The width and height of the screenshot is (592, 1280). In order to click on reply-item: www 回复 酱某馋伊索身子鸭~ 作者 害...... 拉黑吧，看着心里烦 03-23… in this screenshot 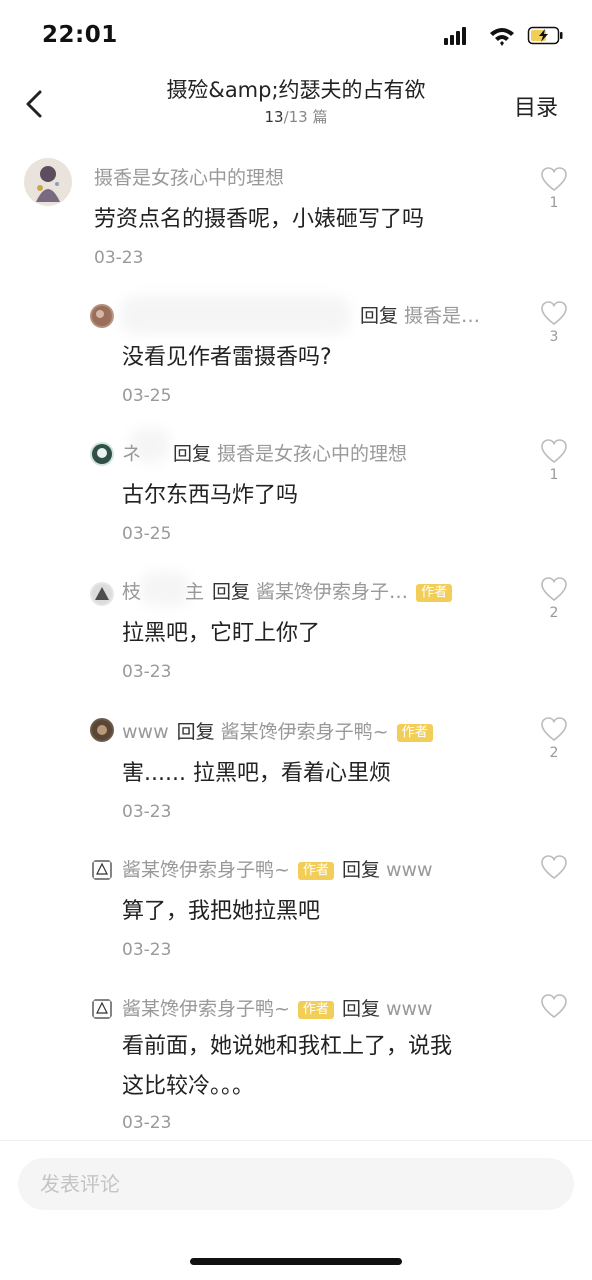, I will do `click(296, 771)`.